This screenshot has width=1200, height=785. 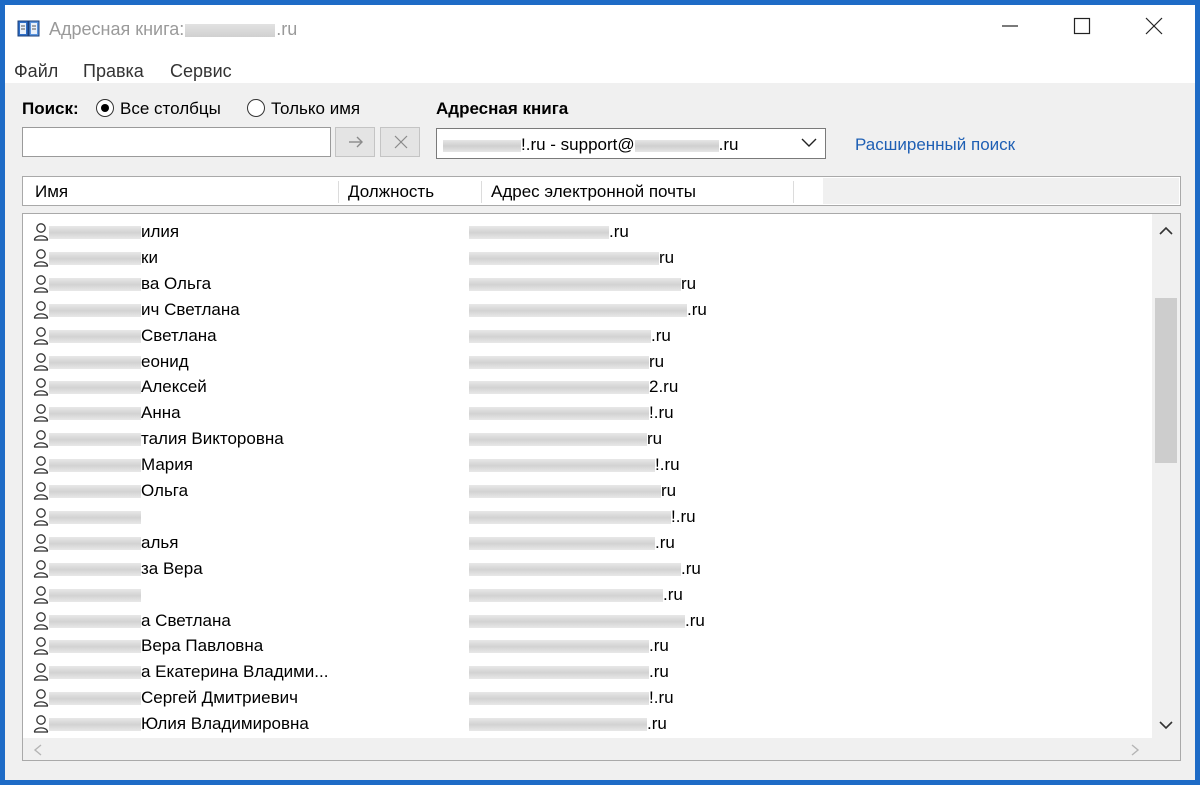 I want to click on search-input, so click(x=176, y=142).